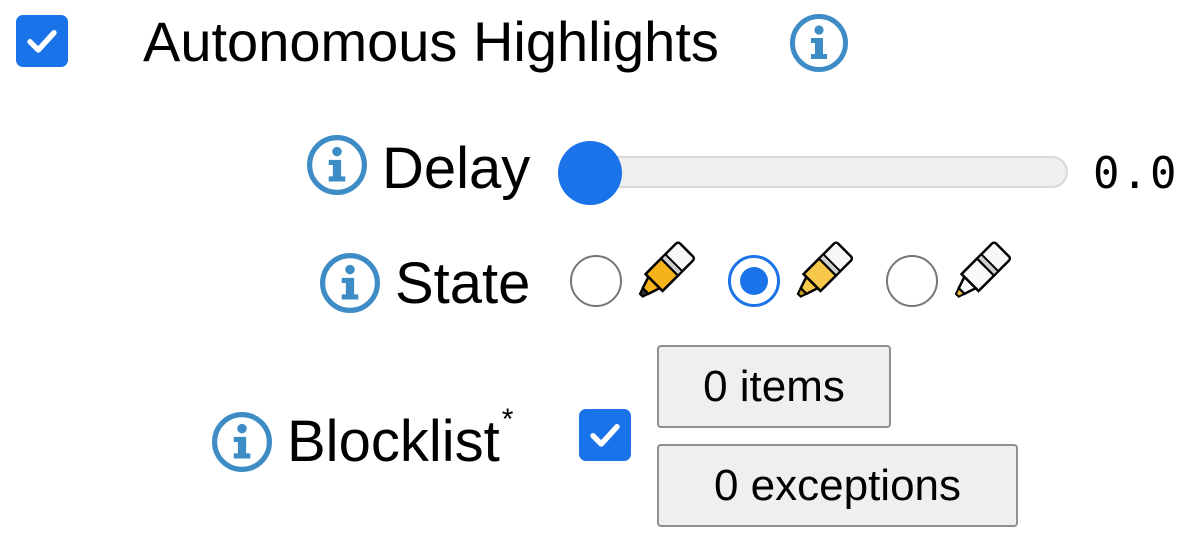 The width and height of the screenshot is (1200, 545). Describe the element at coordinates (590, 173) in the screenshot. I see `delay-slider-thumb` at that location.